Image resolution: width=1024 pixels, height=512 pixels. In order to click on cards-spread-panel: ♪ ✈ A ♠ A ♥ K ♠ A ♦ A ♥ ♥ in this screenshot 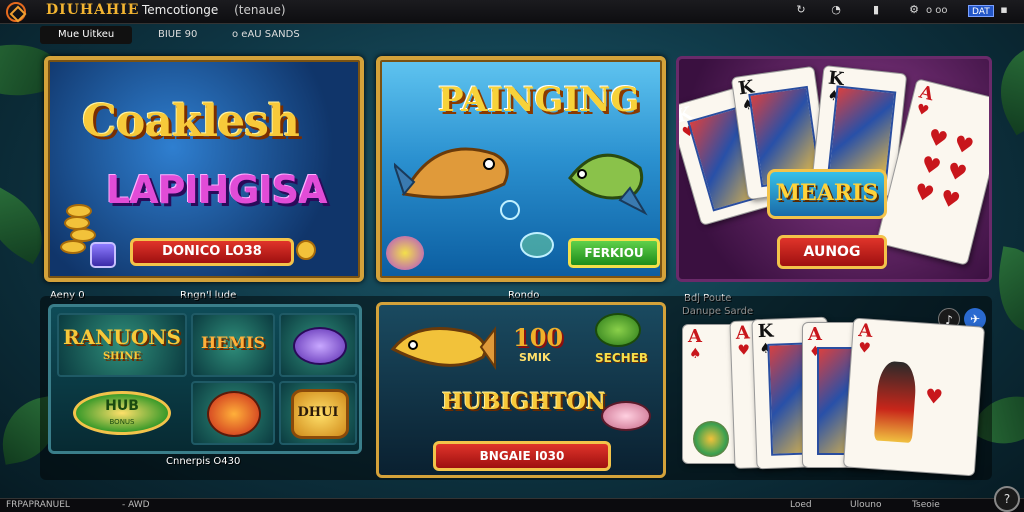, I will do `click(834, 388)`.